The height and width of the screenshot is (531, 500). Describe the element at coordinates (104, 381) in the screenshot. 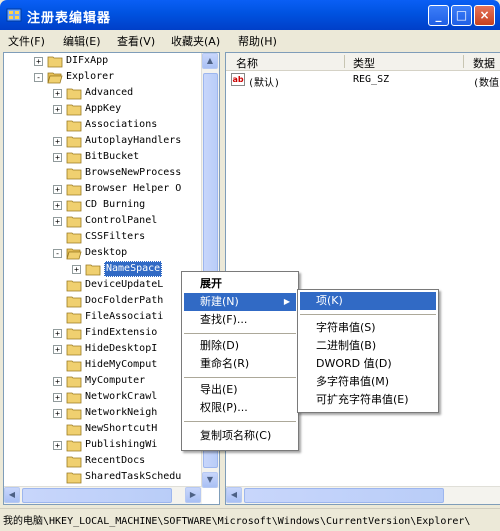

I see `tree-item: + MyComputer` at that location.